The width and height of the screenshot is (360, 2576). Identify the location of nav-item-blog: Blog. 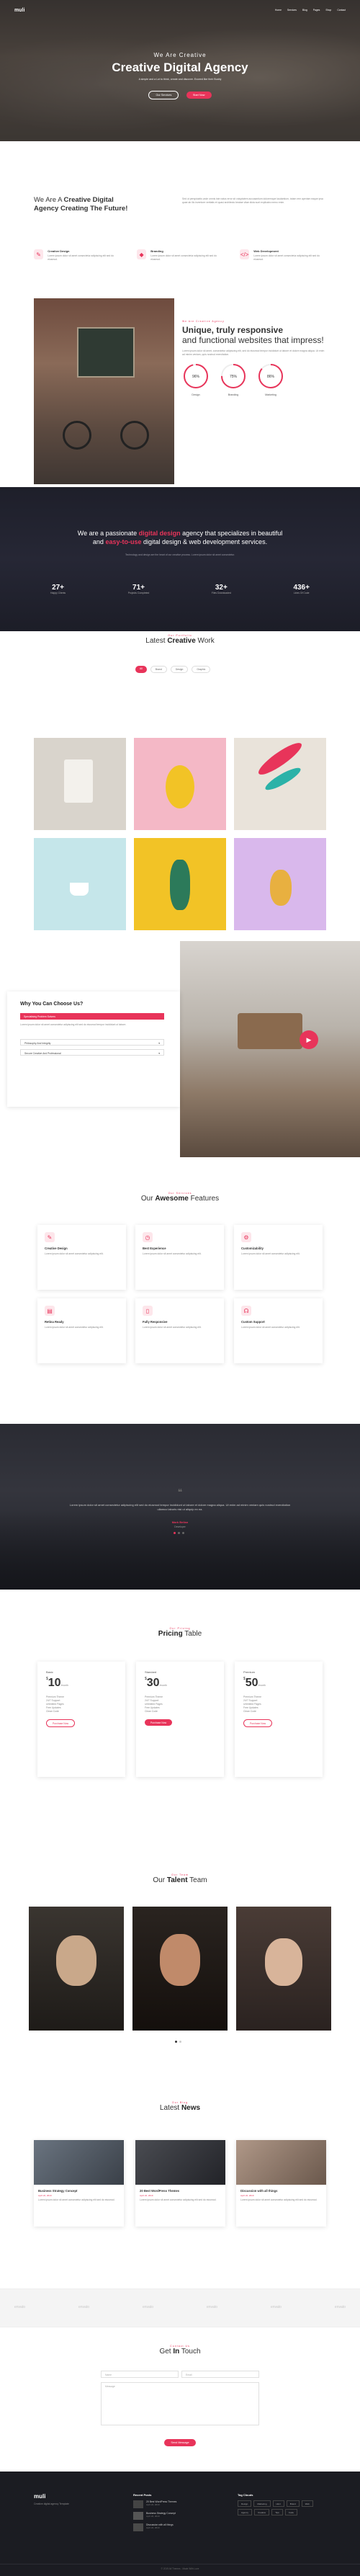
(304, 10).